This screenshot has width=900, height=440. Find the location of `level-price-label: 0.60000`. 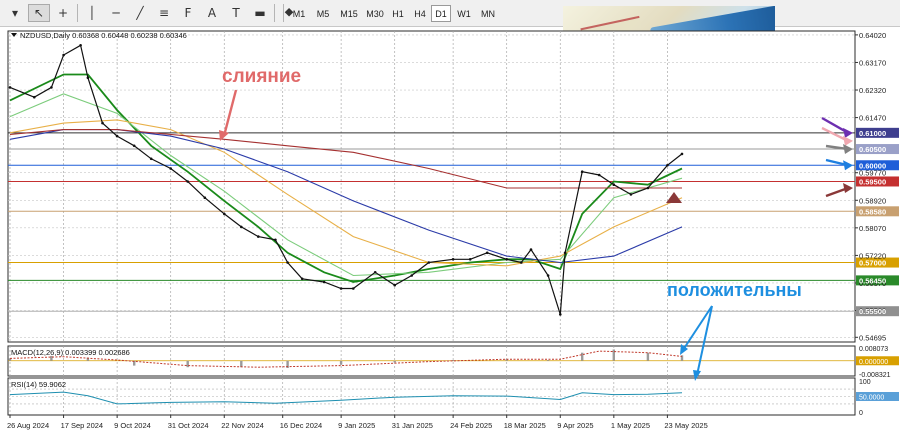

level-price-label: 0.60000 is located at coordinates (872, 165).